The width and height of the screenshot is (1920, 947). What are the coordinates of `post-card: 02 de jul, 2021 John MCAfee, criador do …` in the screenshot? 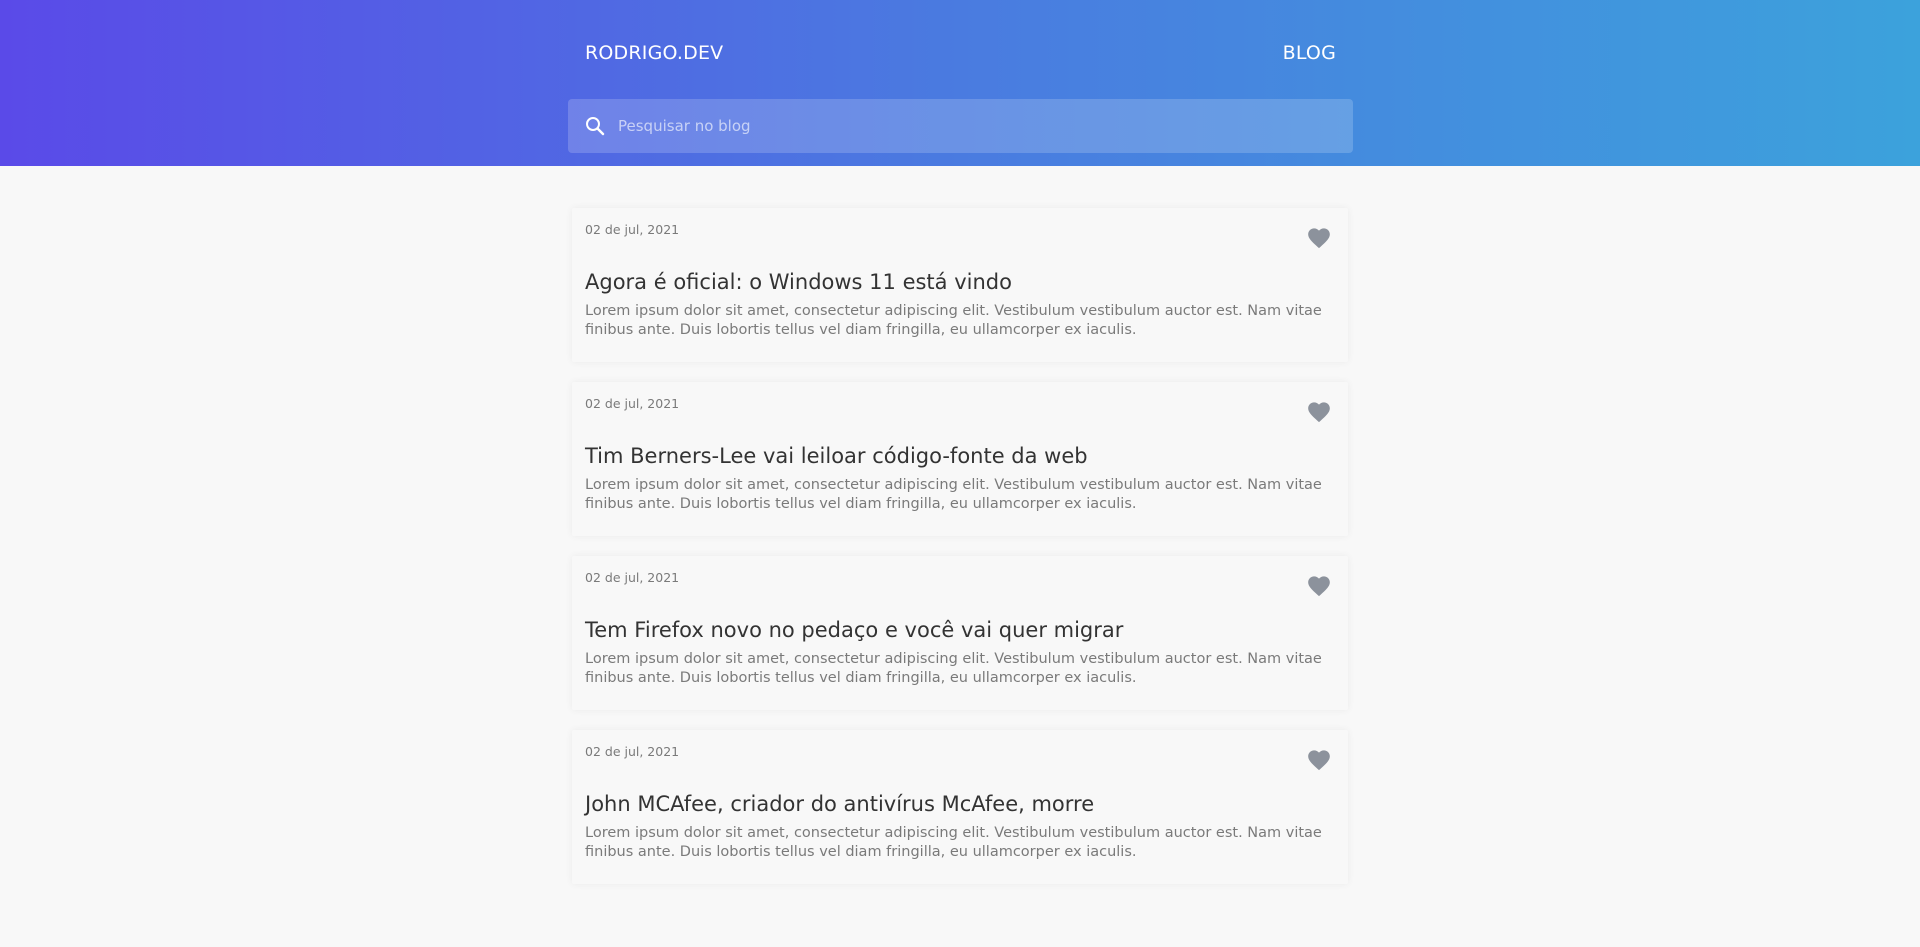 It's located at (960, 807).